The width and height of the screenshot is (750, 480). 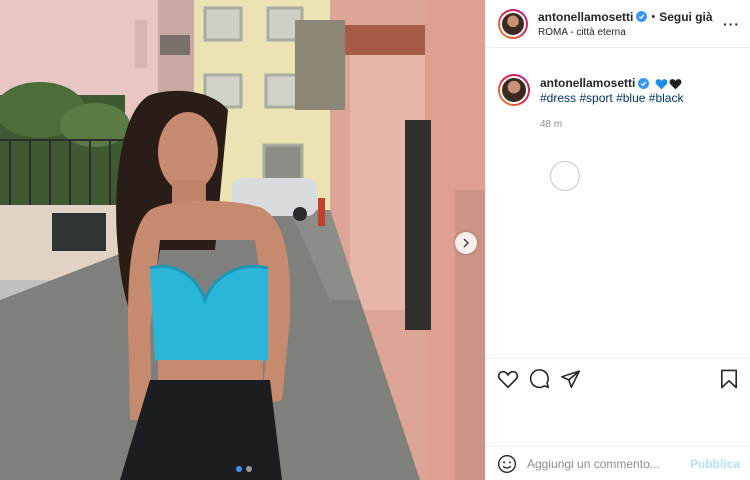 What do you see at coordinates (611, 124) in the screenshot?
I see `post-timestamp: 48 m` at bounding box center [611, 124].